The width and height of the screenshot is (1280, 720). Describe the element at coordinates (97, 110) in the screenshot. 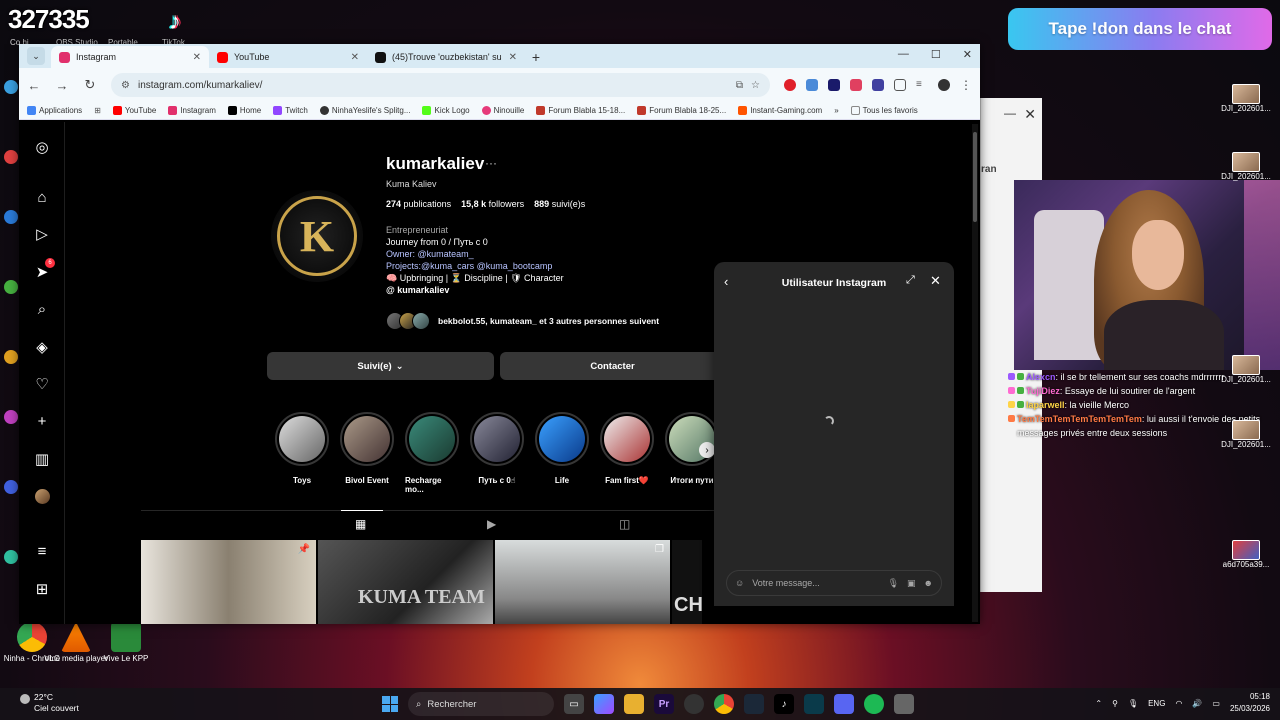

I see `bookmark-item: ⊞` at that location.